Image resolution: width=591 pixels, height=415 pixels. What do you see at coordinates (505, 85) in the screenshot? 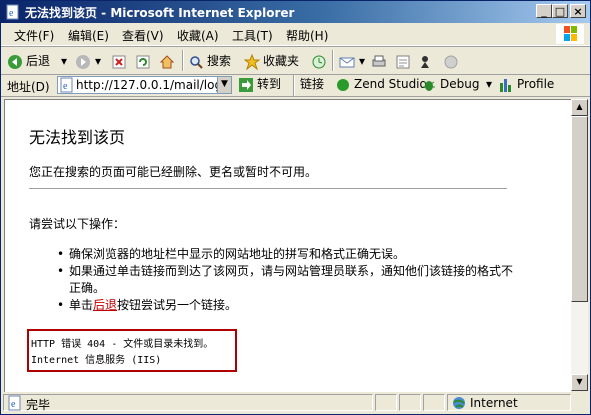
I see `profile-bars-icon` at bounding box center [505, 85].